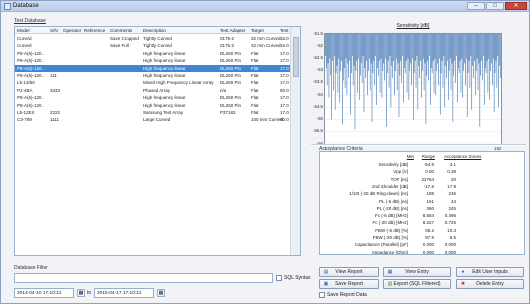 The width and height of the screenshot is (530, 304). Describe the element at coordinates (157, 120) in the screenshot. I see `table-cell: Large Curved` at that location.